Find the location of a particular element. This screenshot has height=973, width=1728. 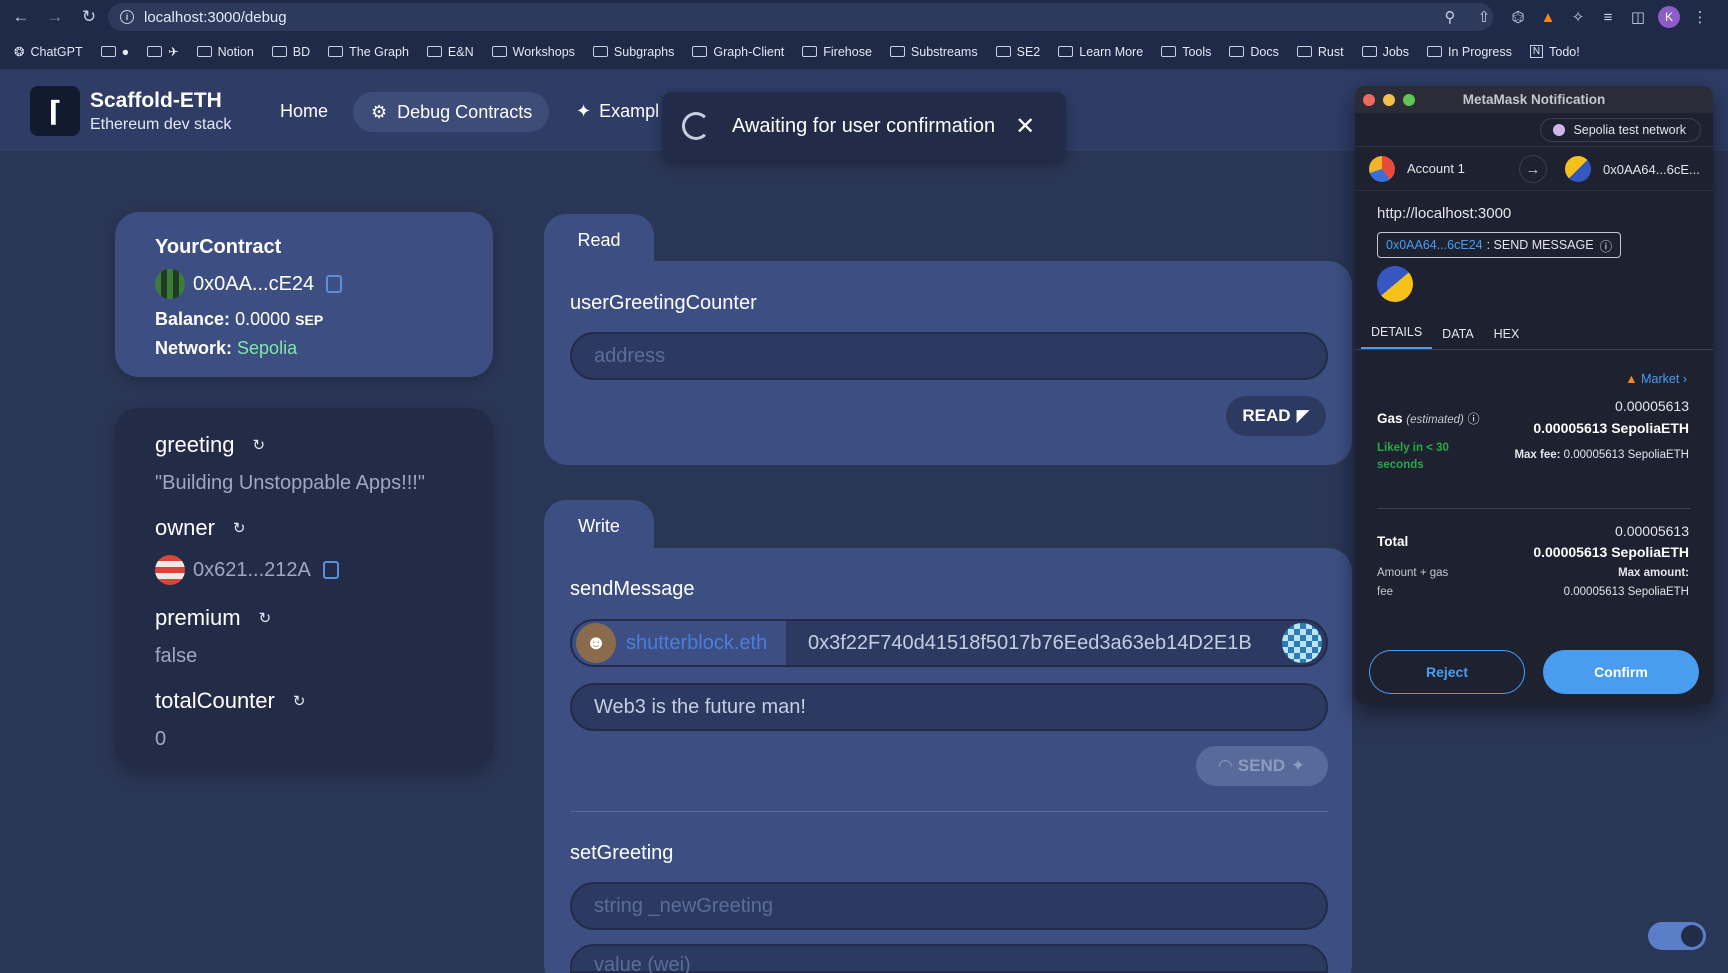

bookmark-the-graph: The Graph is located at coordinates (368, 52).